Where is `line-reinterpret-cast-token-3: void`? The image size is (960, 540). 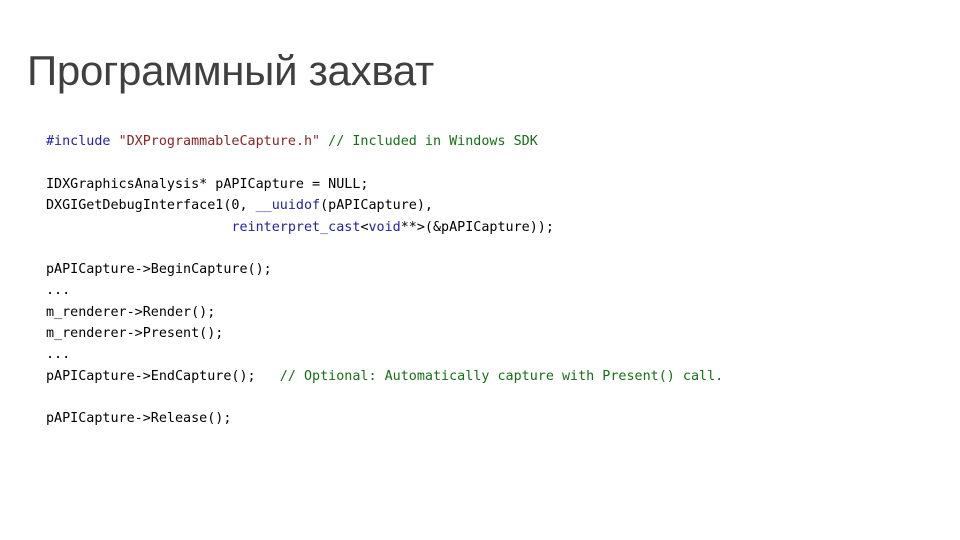
line-reinterpret-cast-token-3: void is located at coordinates (384, 227).